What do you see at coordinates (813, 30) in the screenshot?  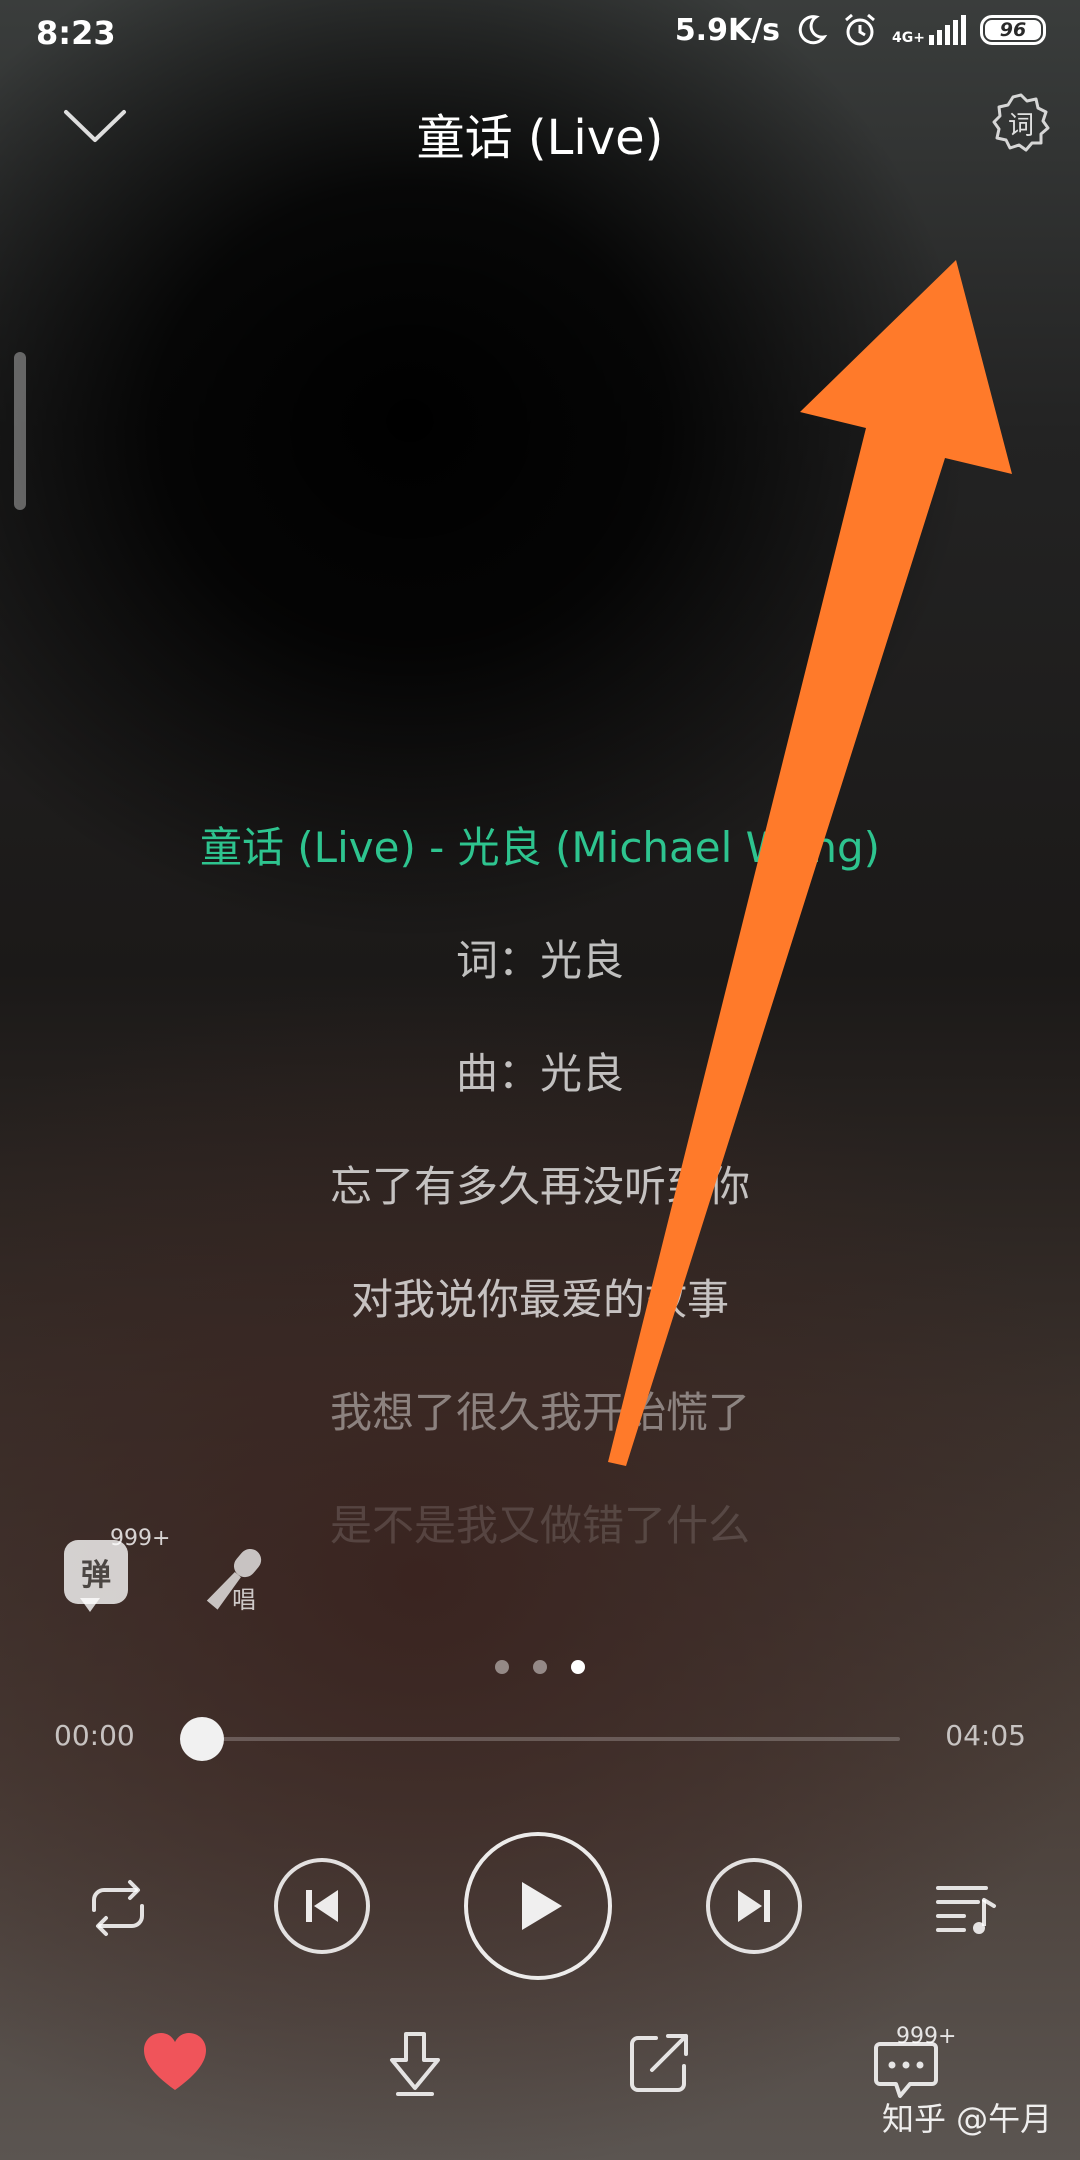 I see `moon-icon` at bounding box center [813, 30].